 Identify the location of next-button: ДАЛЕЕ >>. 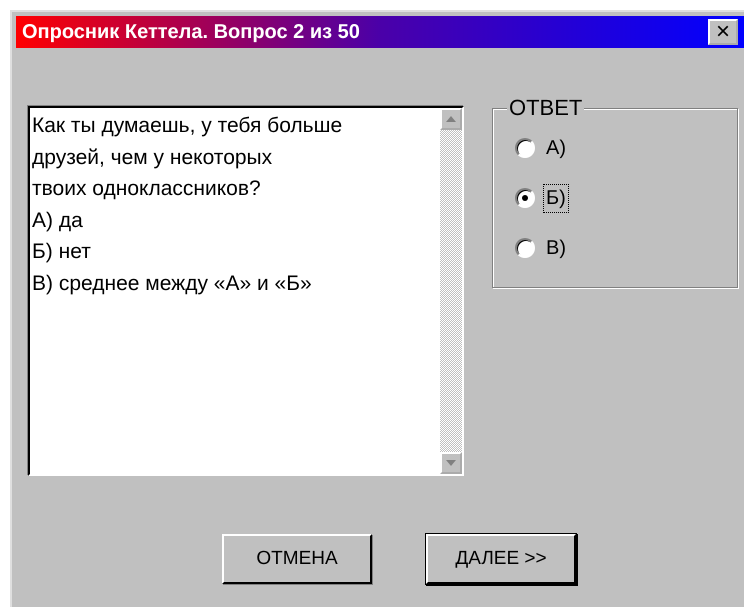
(501, 559).